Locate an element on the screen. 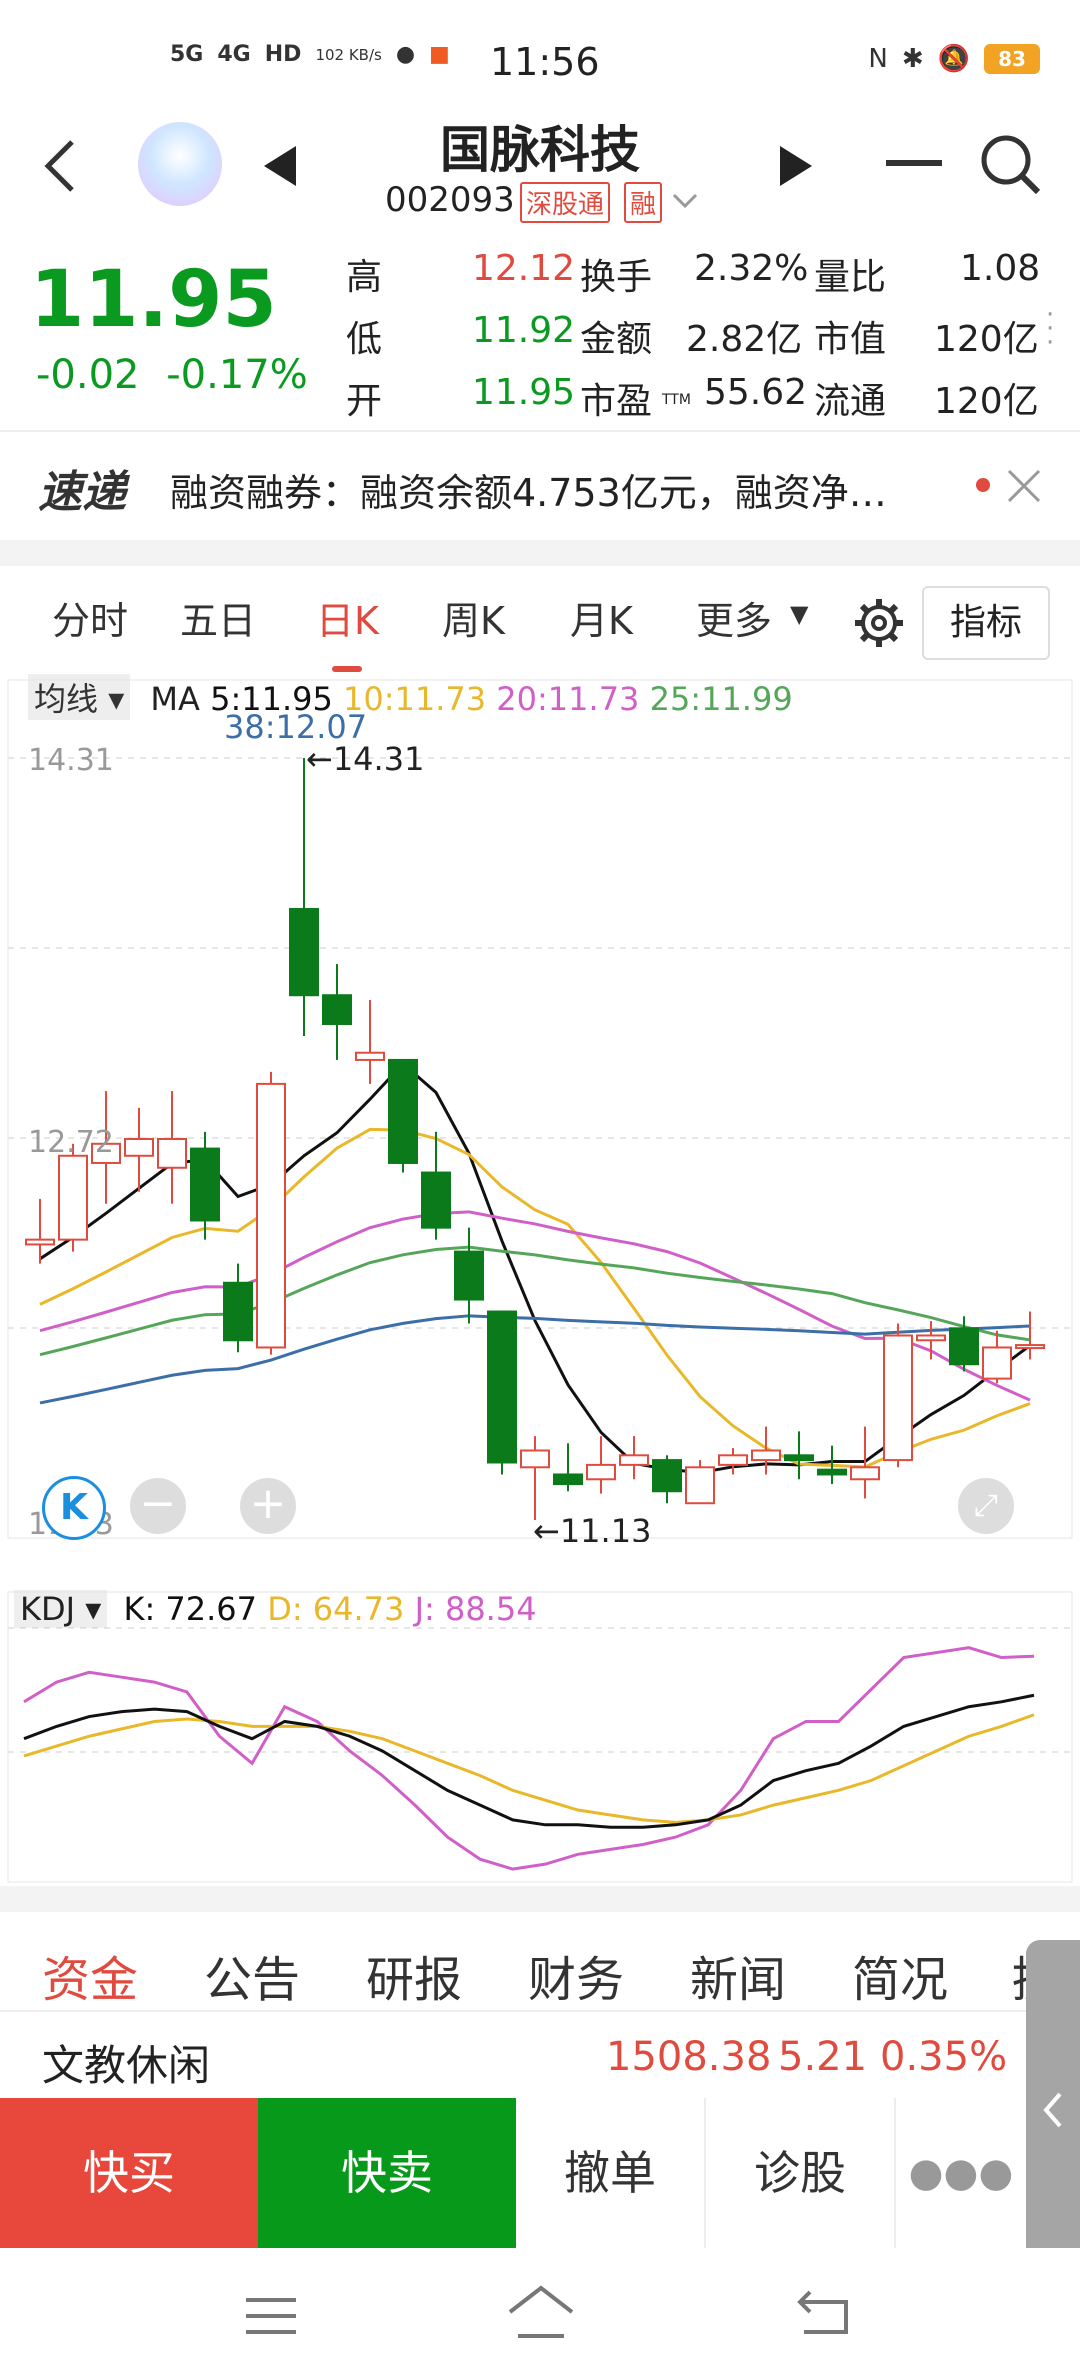  chevron-down-icon is located at coordinates (685, 203).